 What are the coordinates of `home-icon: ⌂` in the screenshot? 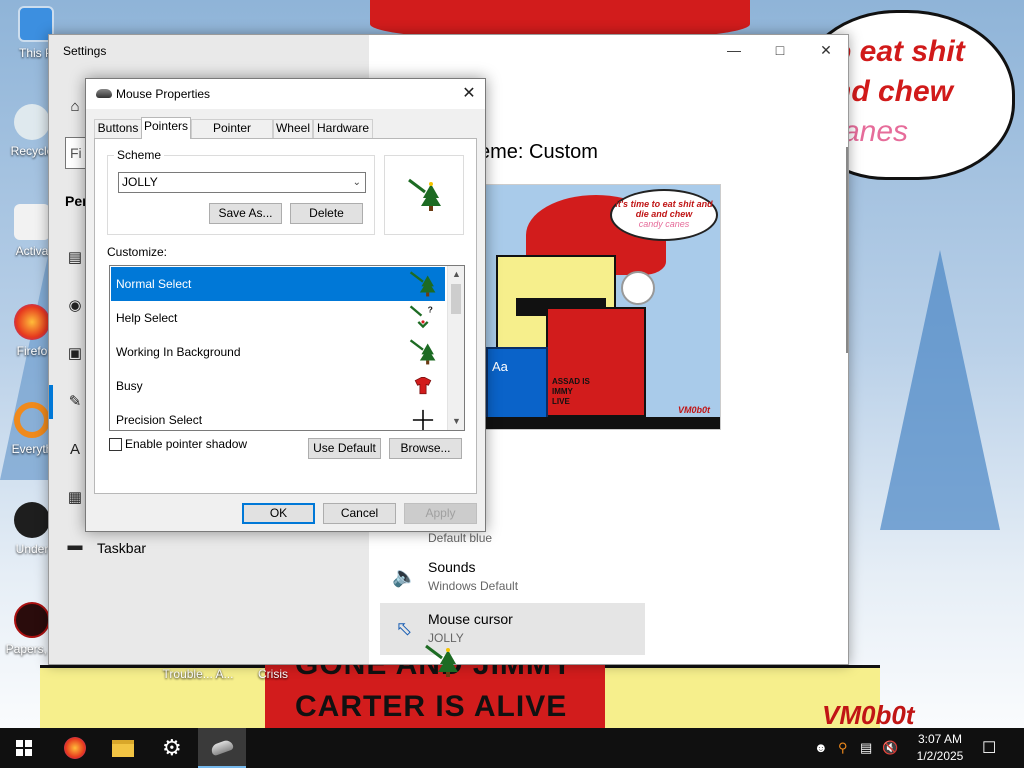 It's located at (75, 107).